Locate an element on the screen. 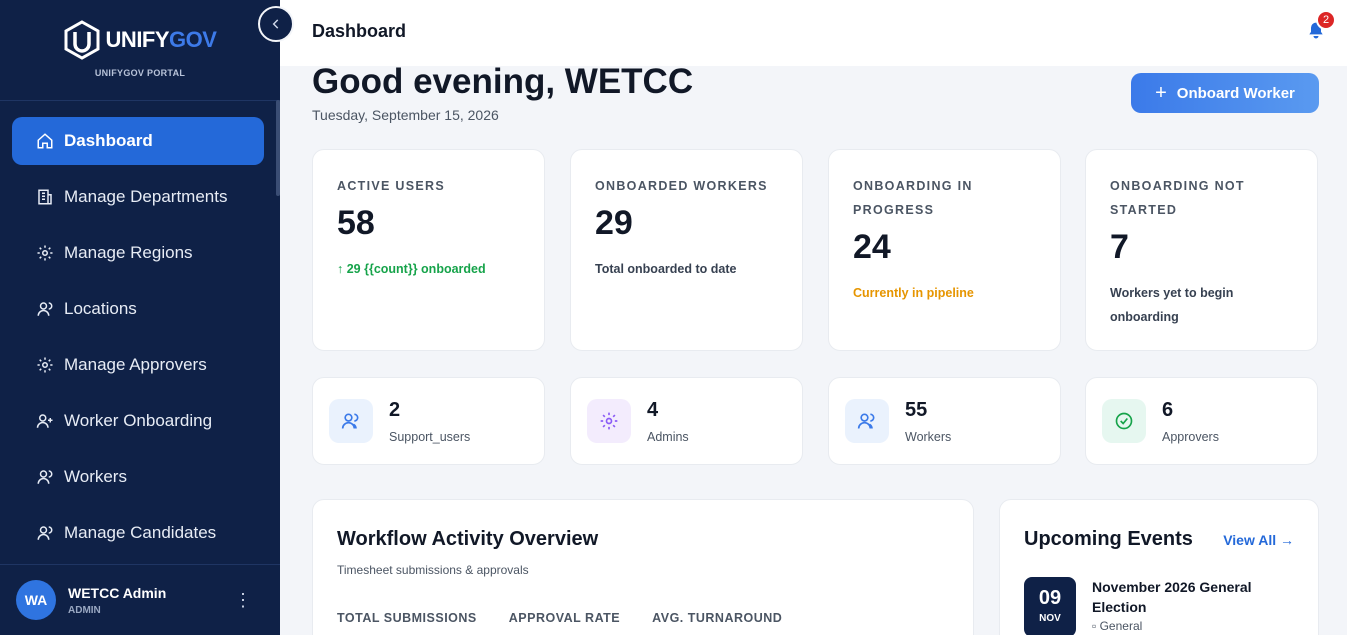  onboard-worker-button: + Onboard Worker is located at coordinates (1225, 93).